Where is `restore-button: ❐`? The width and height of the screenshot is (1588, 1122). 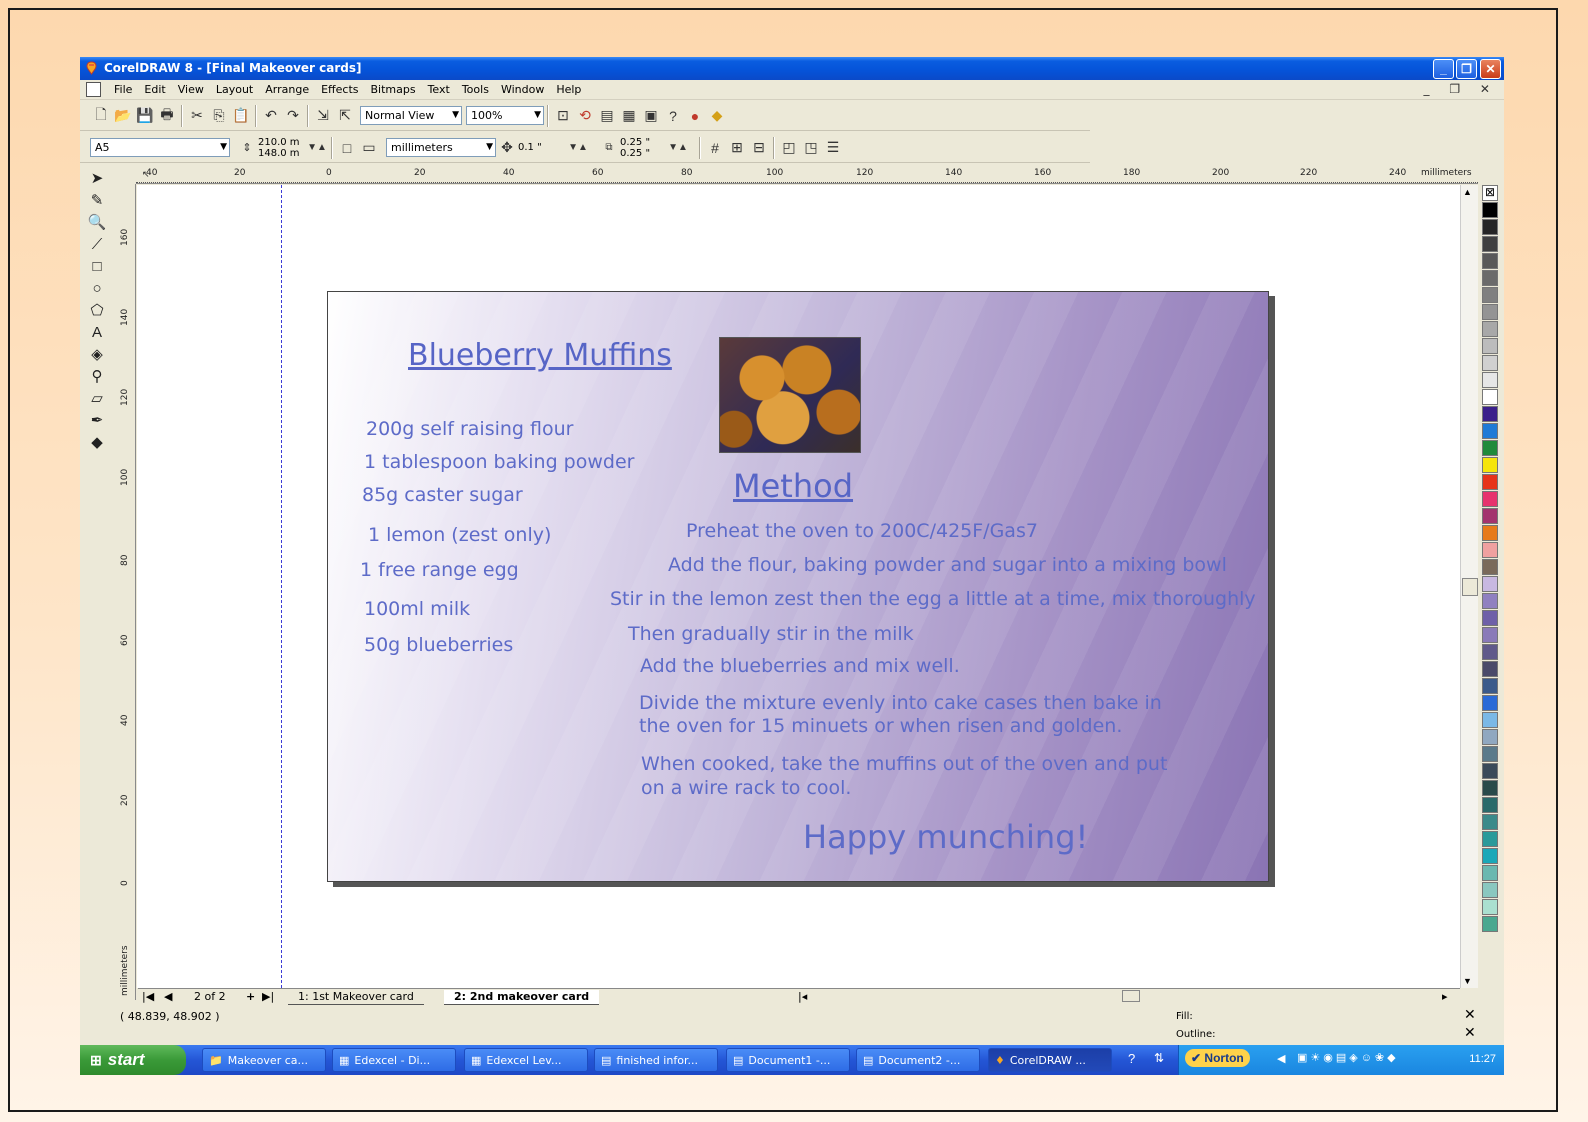
restore-button: ❐ is located at coordinates (1466, 69).